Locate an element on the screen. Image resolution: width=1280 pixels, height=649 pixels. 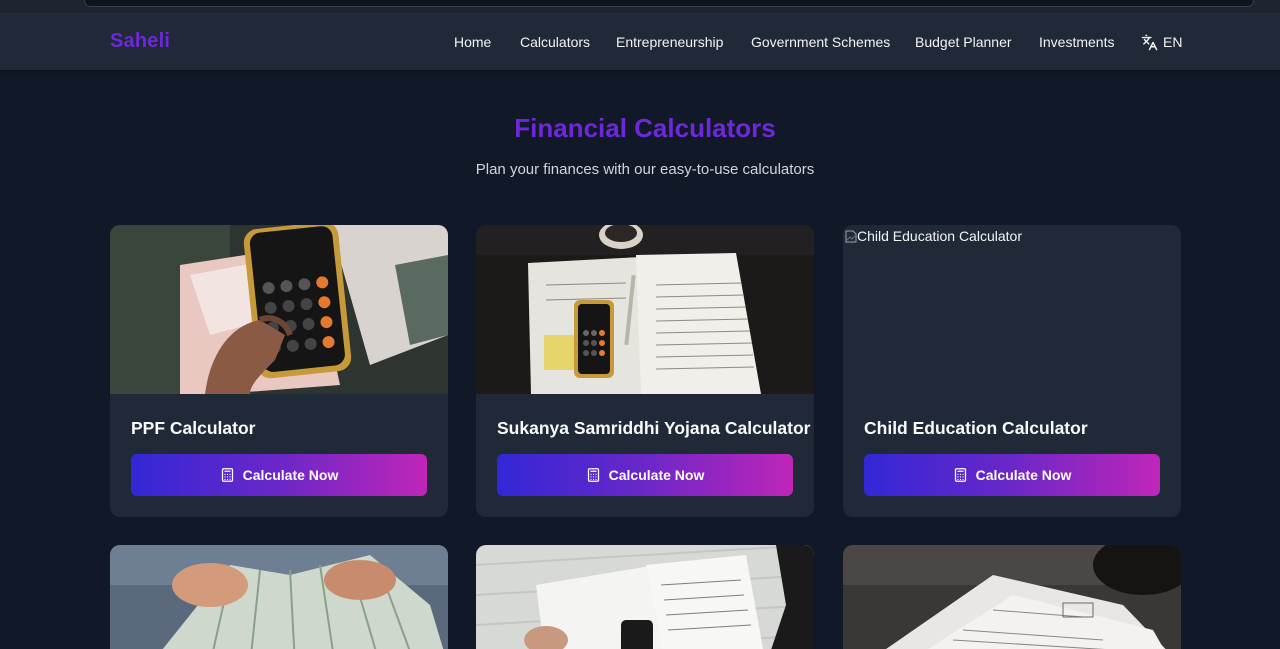
translate-icon is located at coordinates (1149, 42).